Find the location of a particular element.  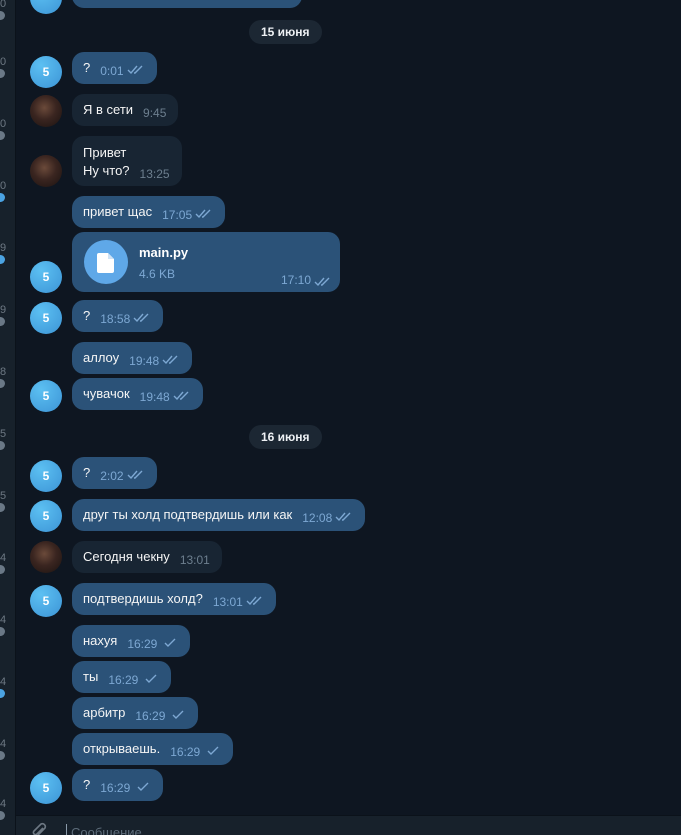

file-size: 4.6 KB is located at coordinates (157, 274).